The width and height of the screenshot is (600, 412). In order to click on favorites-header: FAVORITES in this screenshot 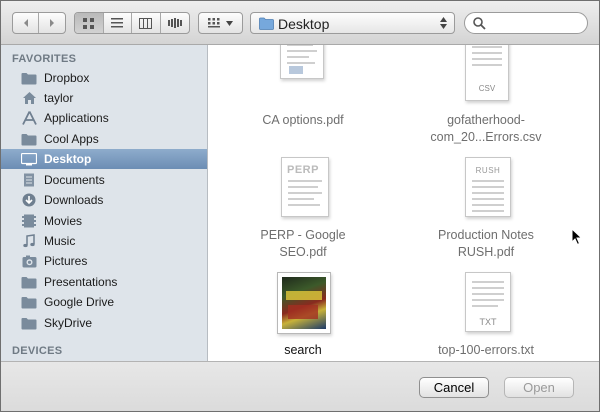, I will do `click(44, 59)`.